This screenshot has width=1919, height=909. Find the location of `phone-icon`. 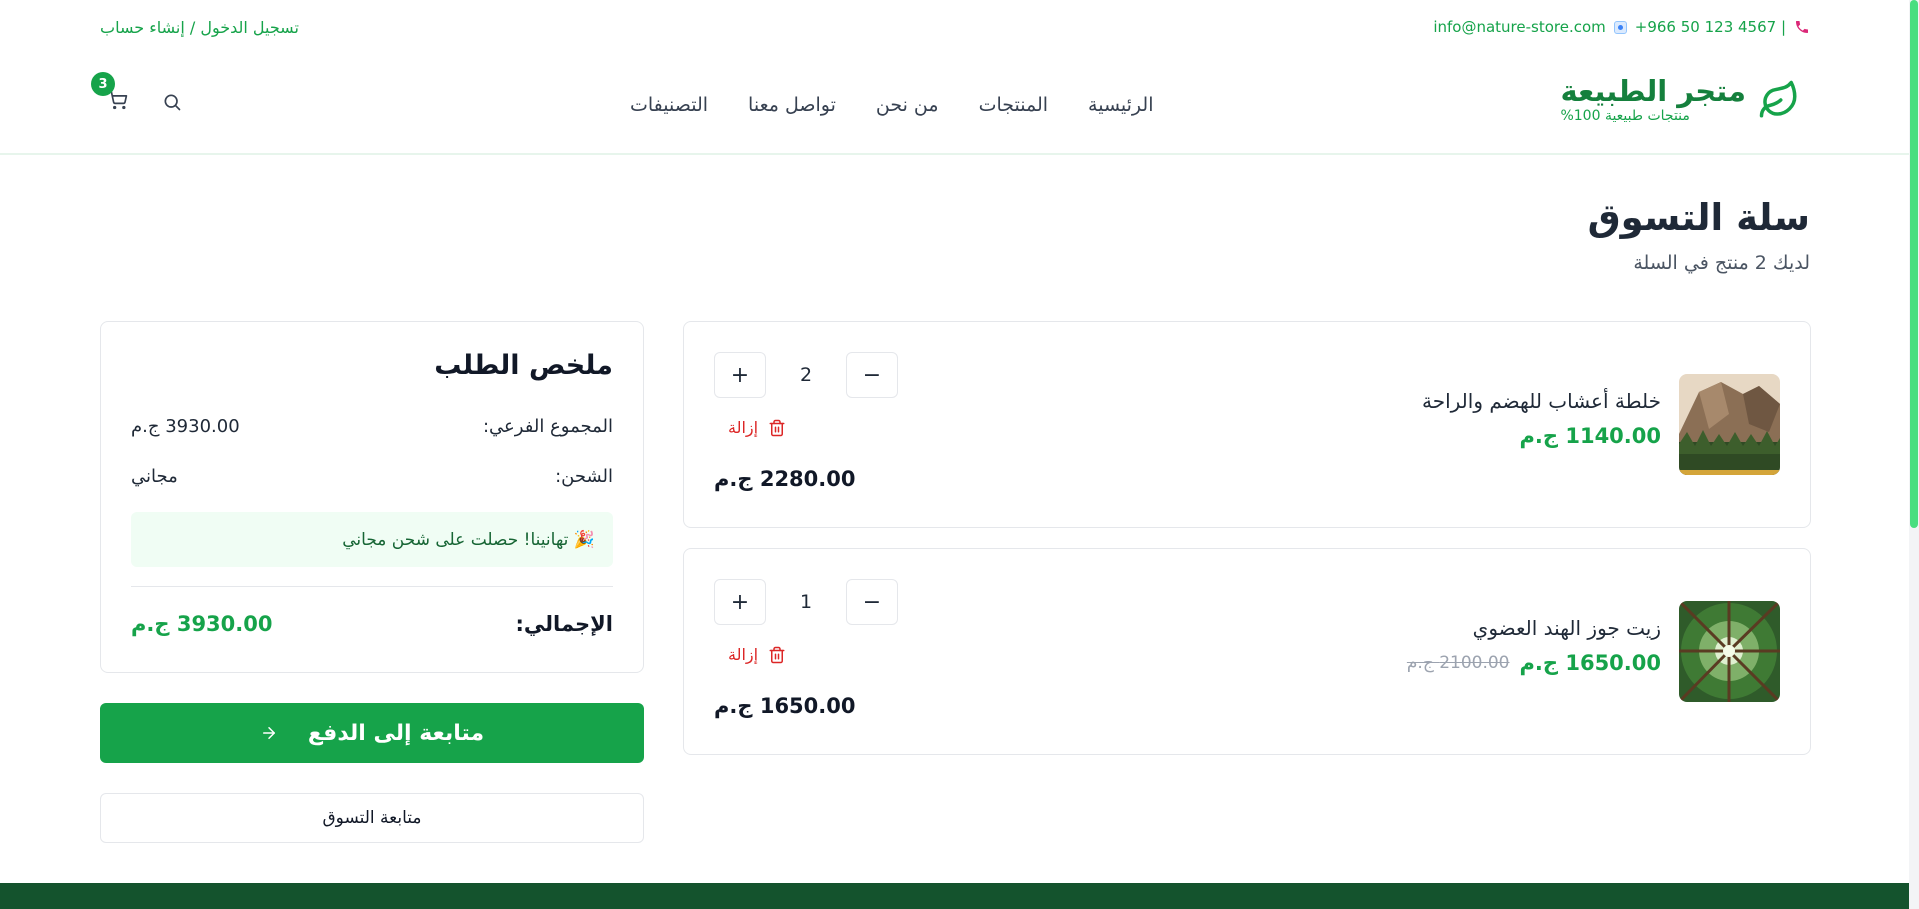

phone-icon is located at coordinates (1802, 27).